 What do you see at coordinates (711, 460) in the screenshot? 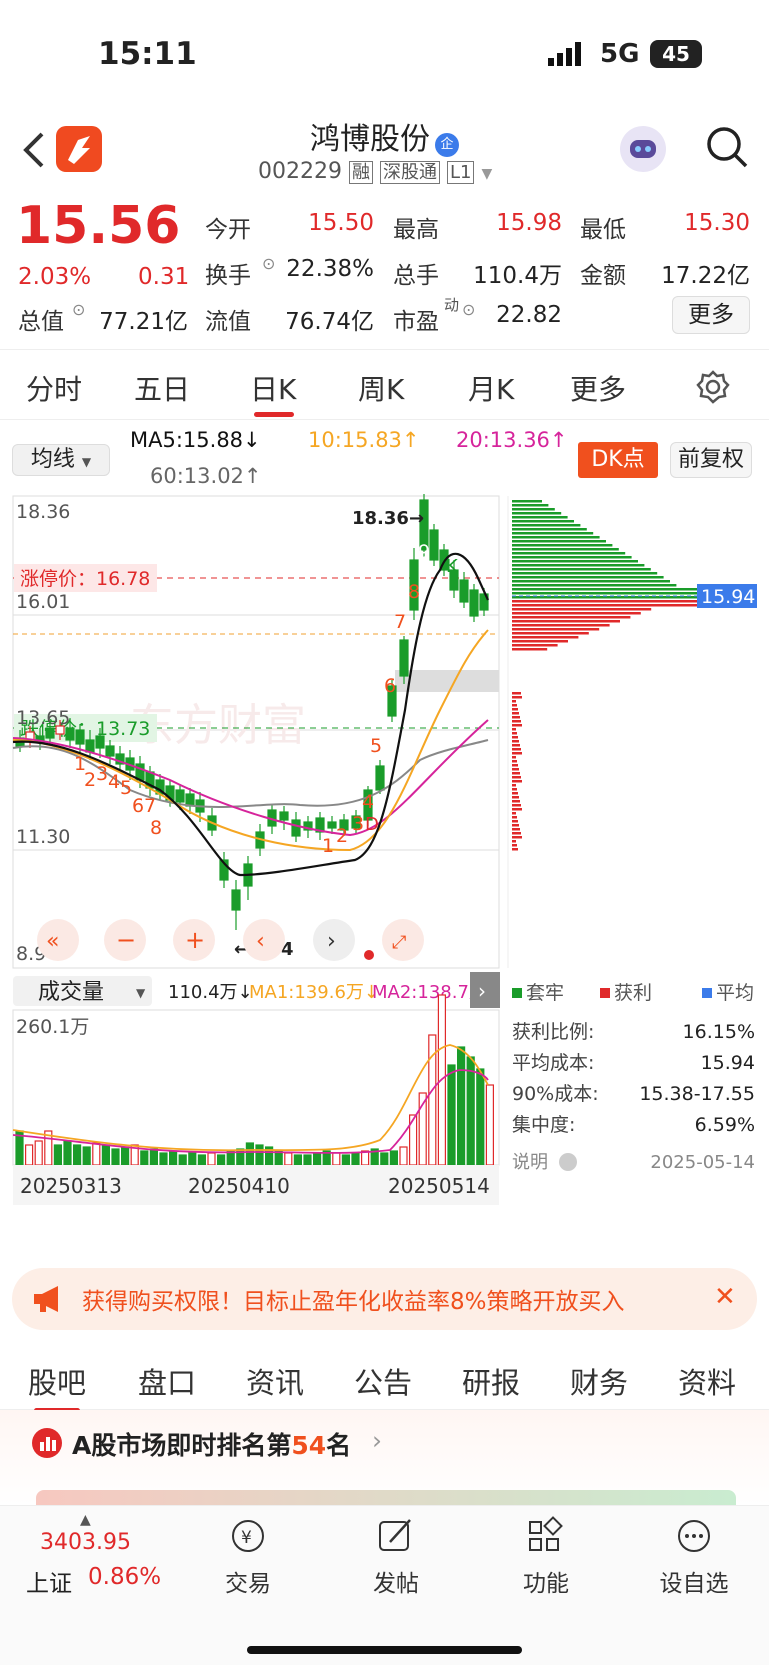
I see `adjust-button: 前复权` at bounding box center [711, 460].